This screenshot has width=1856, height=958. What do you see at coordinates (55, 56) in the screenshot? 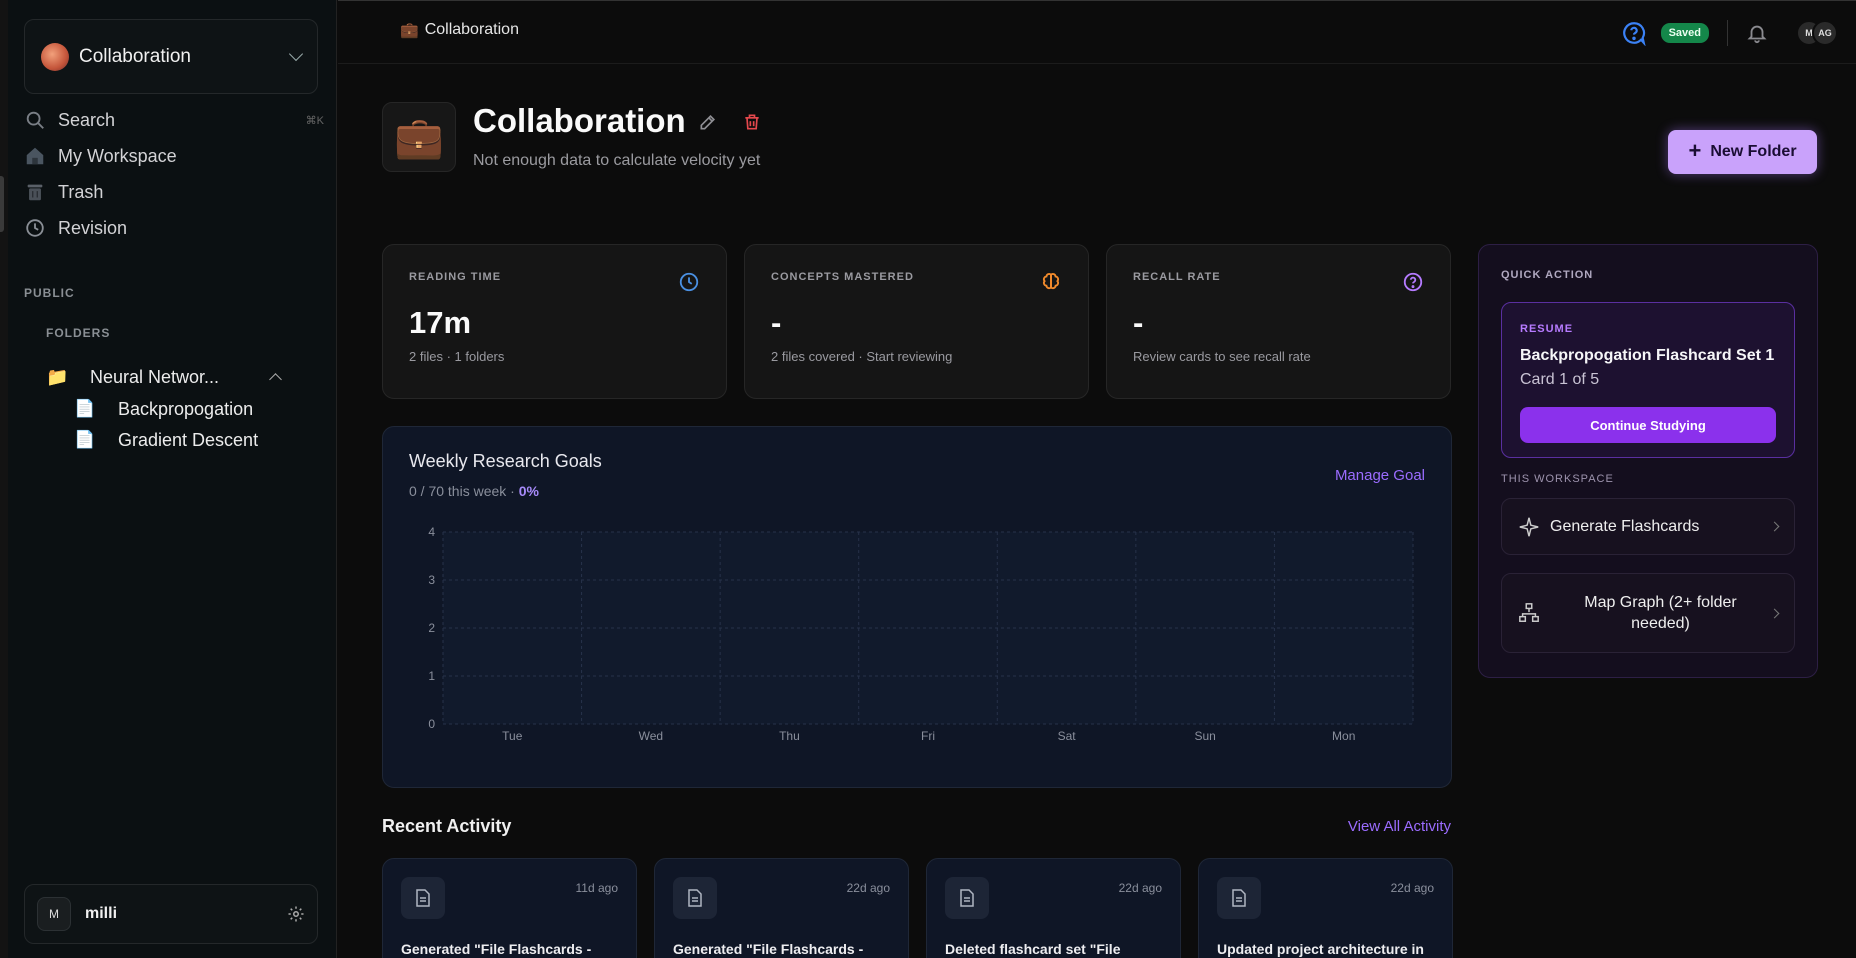
I see `workspace-logo` at bounding box center [55, 56].